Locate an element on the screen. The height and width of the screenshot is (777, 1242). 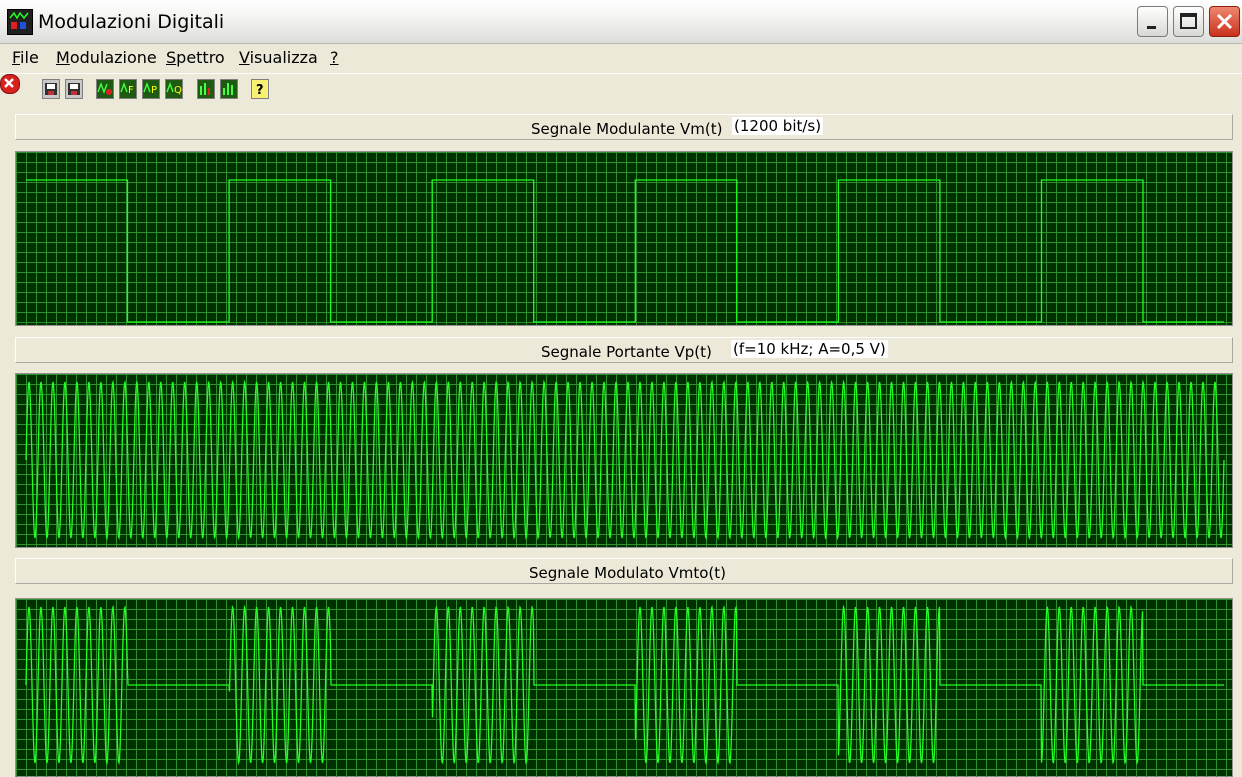
modulation-qam-icon: Q is located at coordinates (174, 89).